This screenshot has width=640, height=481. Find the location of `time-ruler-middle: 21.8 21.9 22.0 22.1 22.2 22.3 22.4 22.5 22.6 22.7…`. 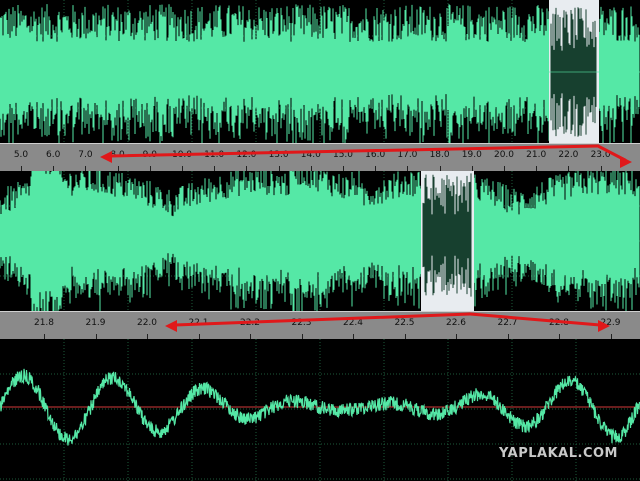

time-ruler-middle: 21.8 21.9 22.0 22.1 22.2 22.3 22.4 22.5 22.6 22.7… is located at coordinates (320, 325).